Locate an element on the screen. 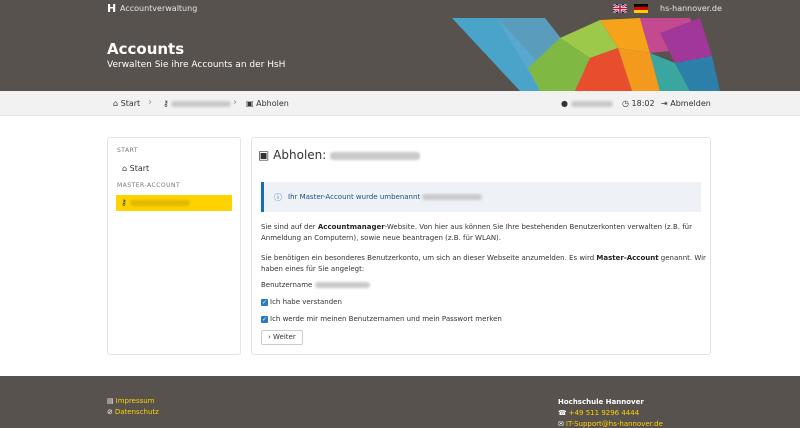 This screenshot has height=428, width=800. session-timer: ◷ 18:02 is located at coordinates (638, 103).